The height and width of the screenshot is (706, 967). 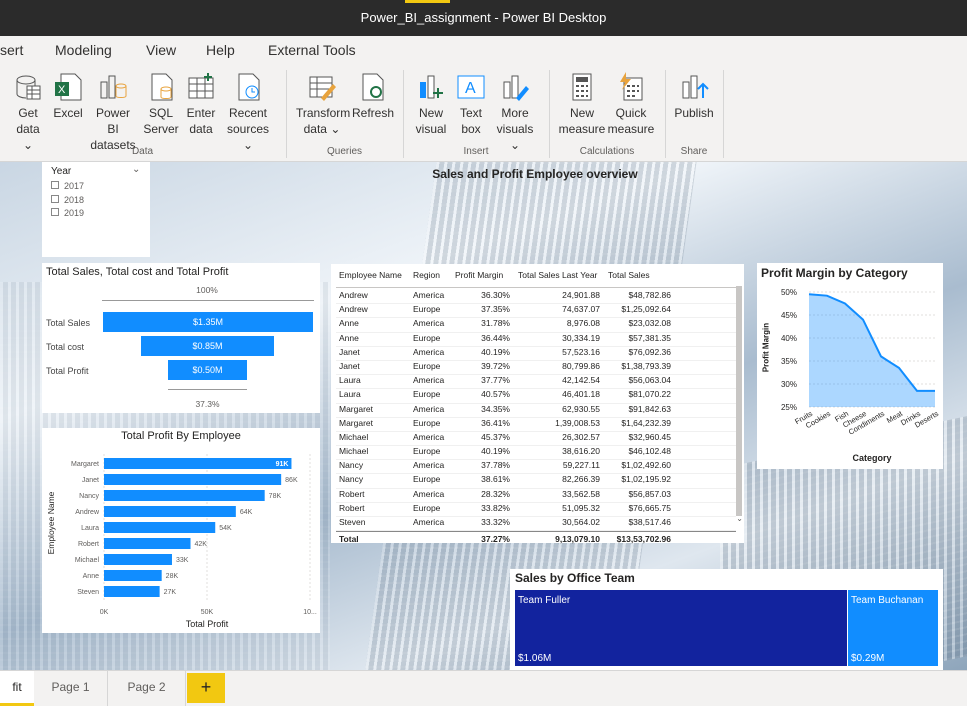 I want to click on funnel-bar-cost: $0.85M, so click(x=207, y=346).